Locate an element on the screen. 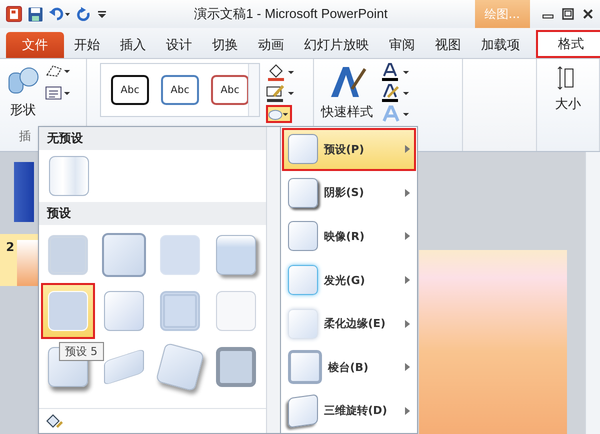 This screenshot has width=600, height=434. customize-dropdown-icon is located at coordinates (102, 14).